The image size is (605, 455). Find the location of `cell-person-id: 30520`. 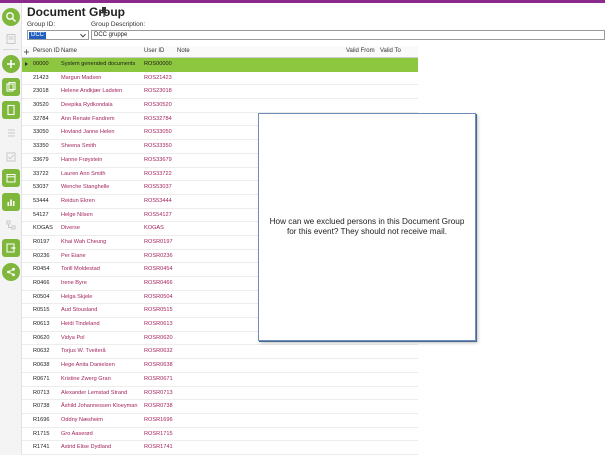

cell-person-id: 30520 is located at coordinates (41, 105).